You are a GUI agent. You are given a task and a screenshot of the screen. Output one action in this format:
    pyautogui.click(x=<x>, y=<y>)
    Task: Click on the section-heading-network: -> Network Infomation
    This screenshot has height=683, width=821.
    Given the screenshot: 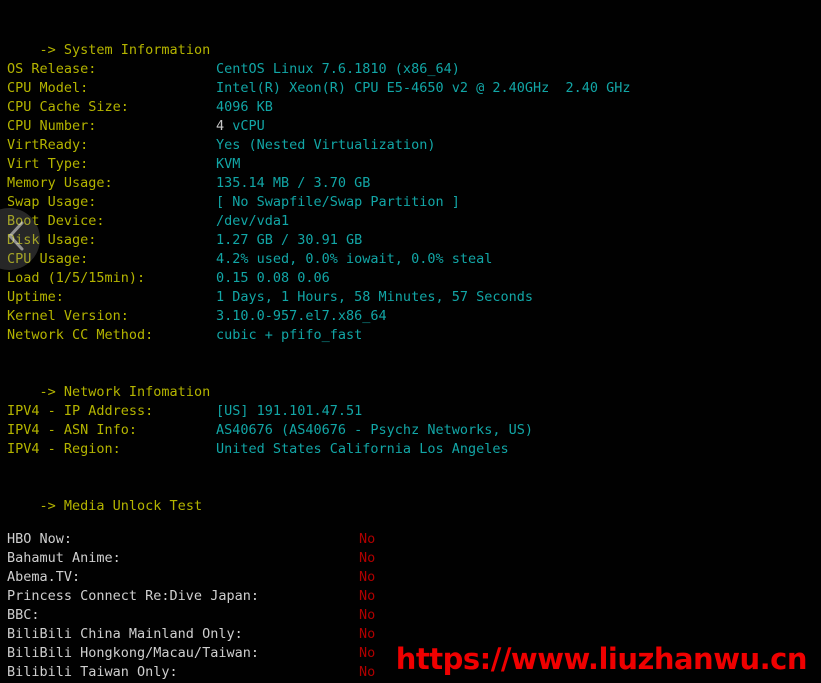 What is the action you would take?
    pyautogui.click(x=410, y=382)
    